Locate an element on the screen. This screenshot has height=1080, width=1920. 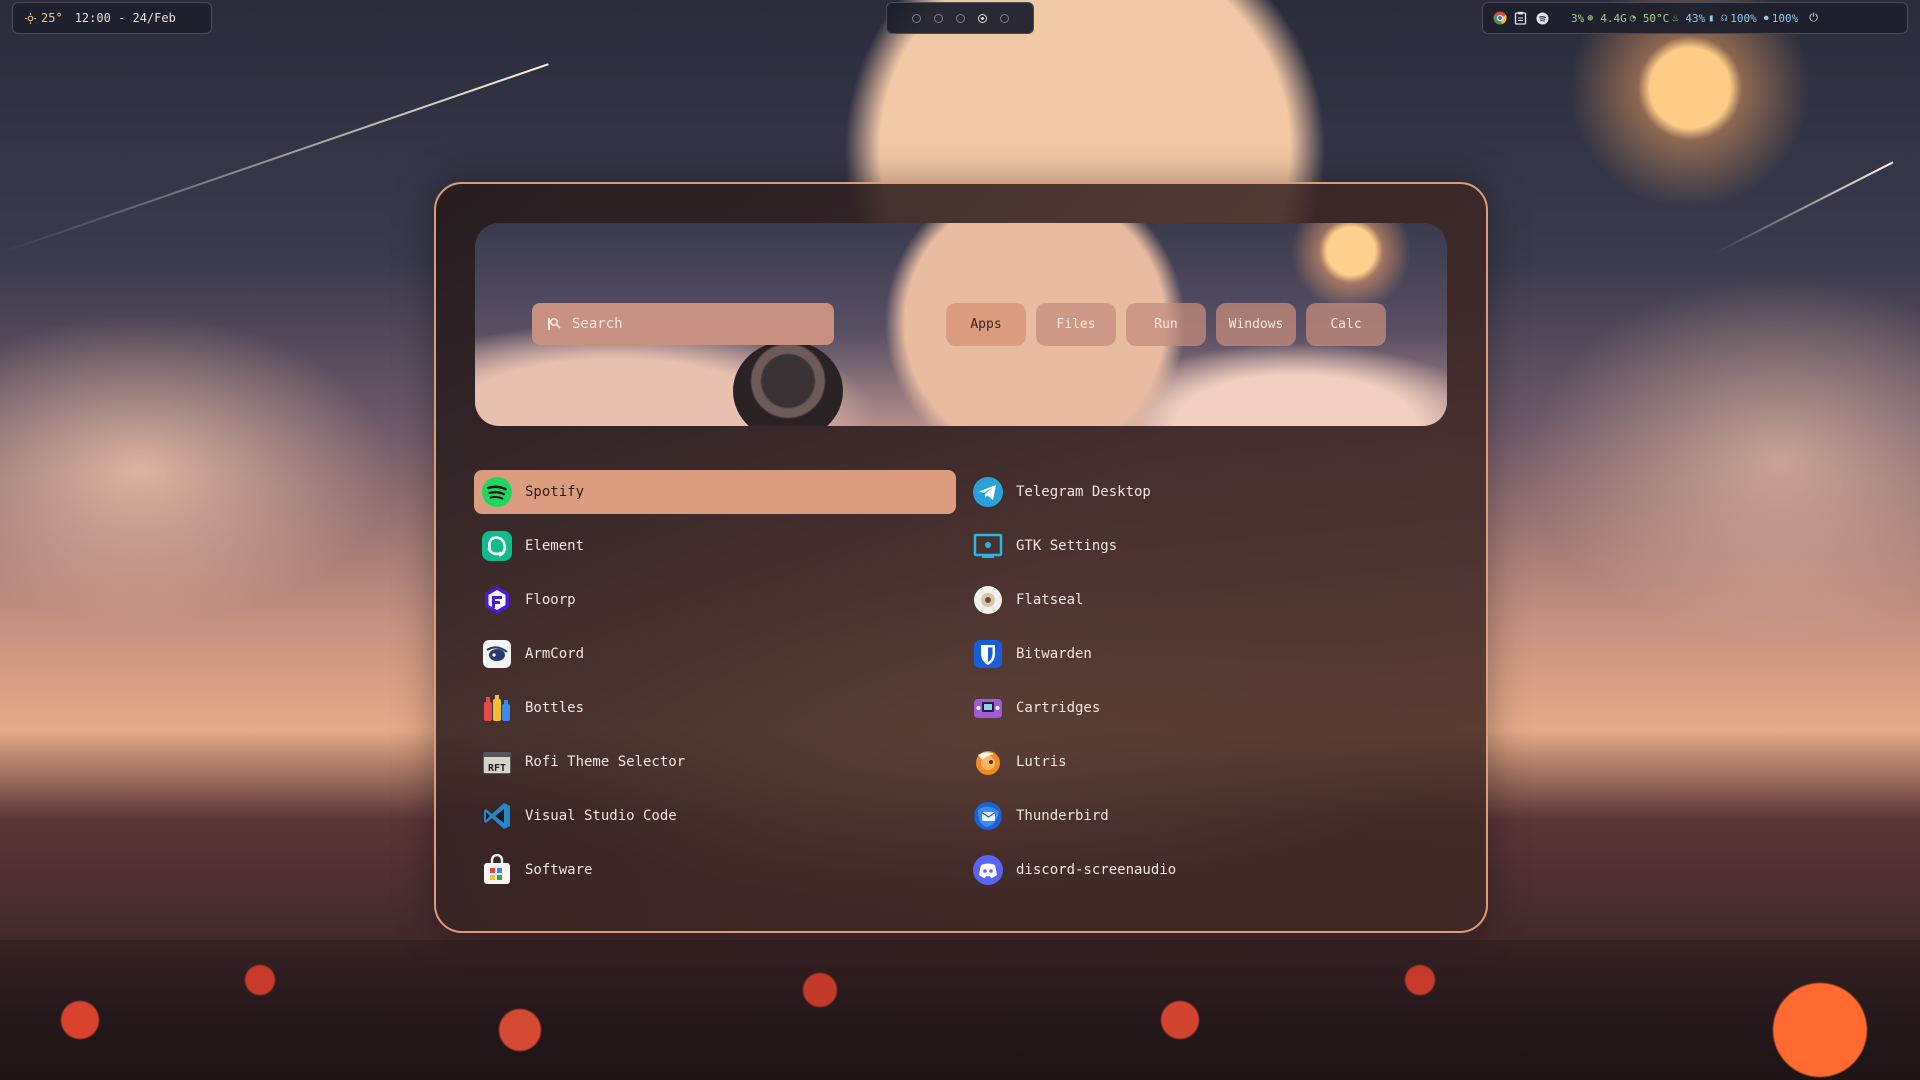
search-icon is located at coordinates (554, 323).